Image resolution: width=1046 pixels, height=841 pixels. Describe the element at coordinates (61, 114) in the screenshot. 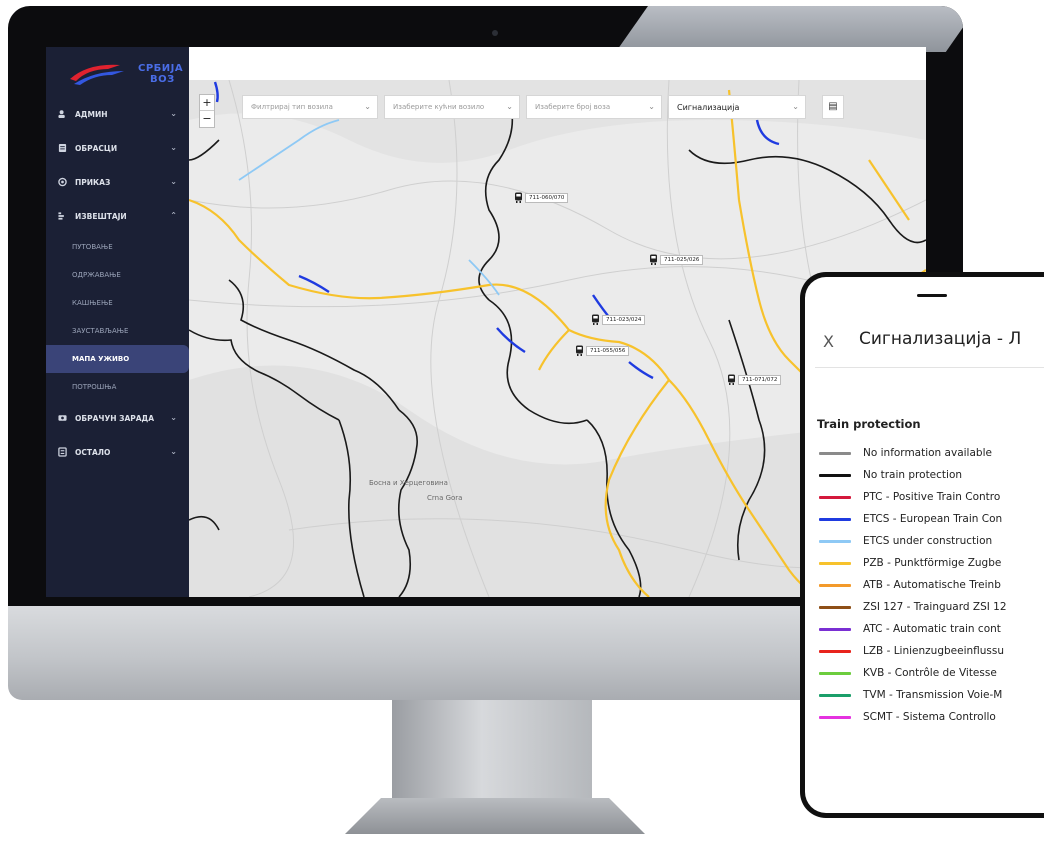

I see `admin-icon` at that location.